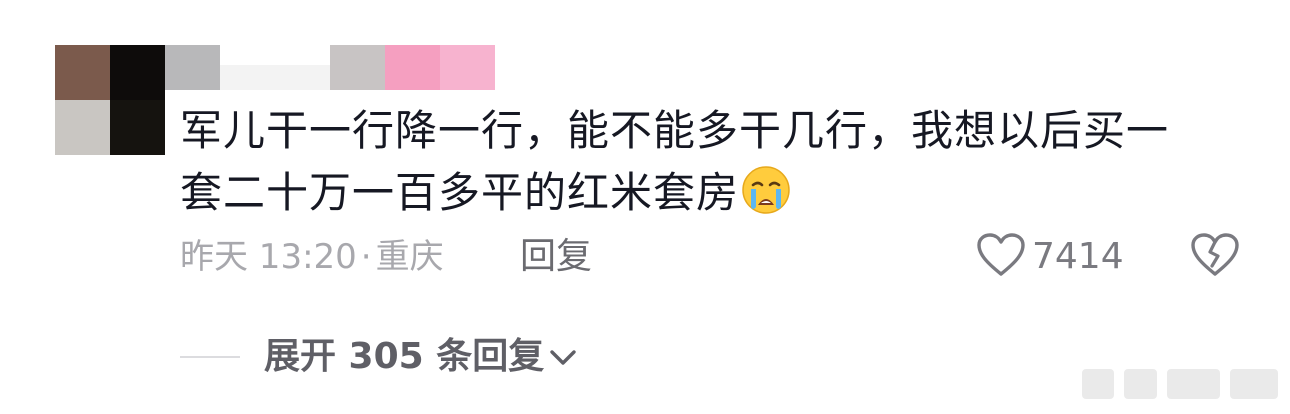 The image size is (1290, 414). Describe the element at coordinates (563, 357) in the screenshot. I see `chevron-down-icon` at that location.